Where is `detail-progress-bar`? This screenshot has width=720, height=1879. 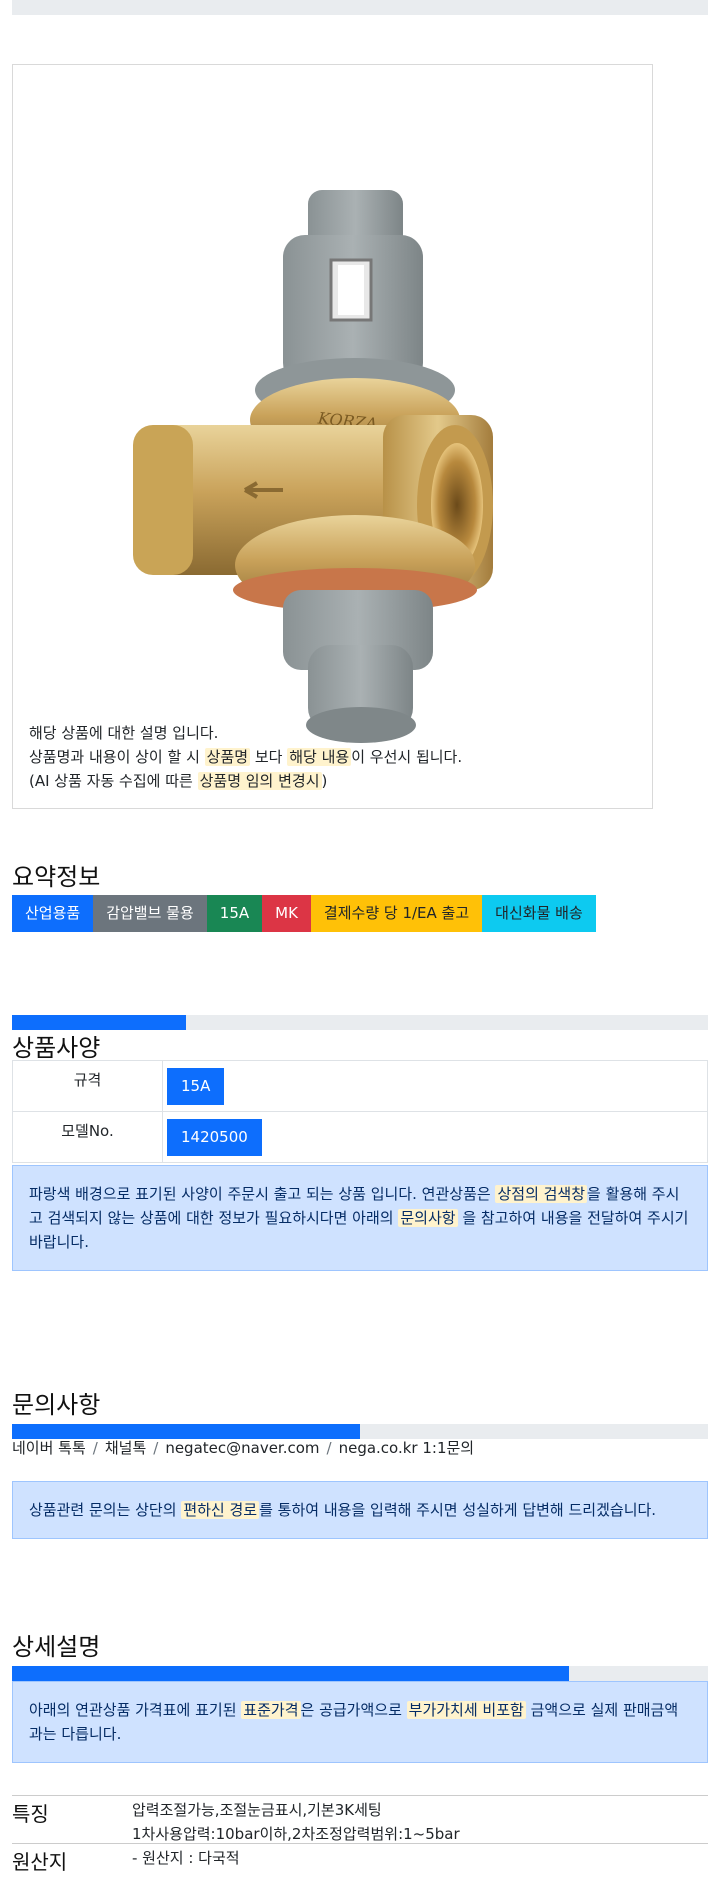
detail-progress-bar is located at coordinates (360, 1673).